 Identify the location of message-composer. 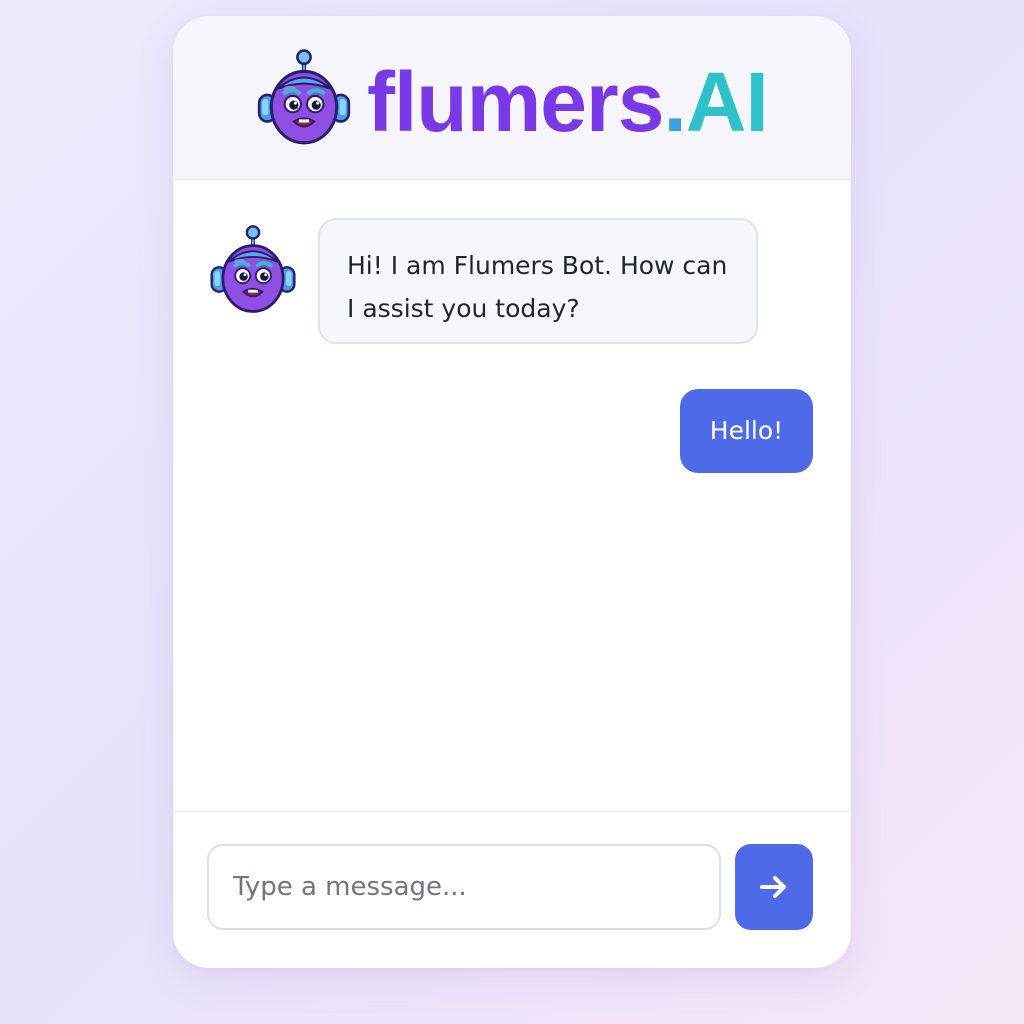
(512, 889).